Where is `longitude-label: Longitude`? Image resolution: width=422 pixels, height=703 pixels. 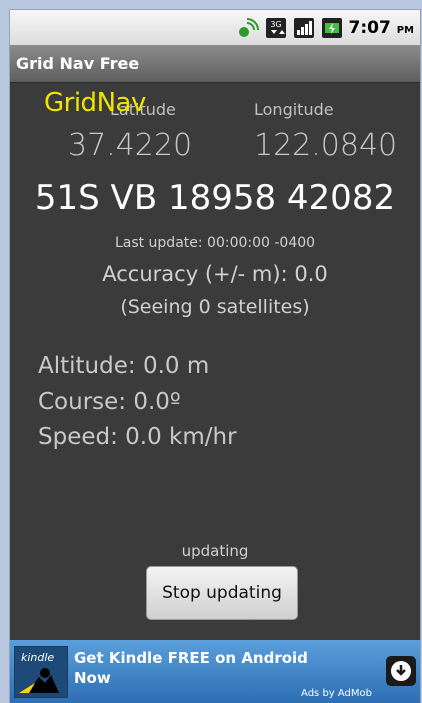
longitude-label: Longitude is located at coordinates (294, 109).